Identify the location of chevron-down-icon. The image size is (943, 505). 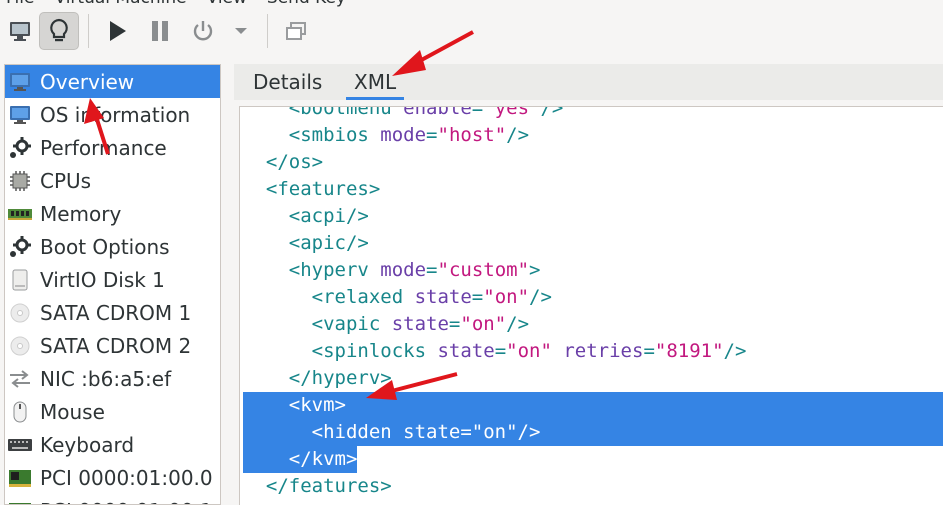
(241, 31).